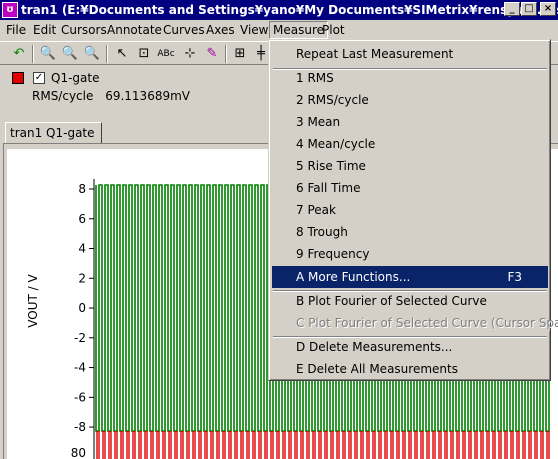 The height and width of the screenshot is (459, 558). I want to click on menu-item-label: 8 Trough, so click(322, 232).